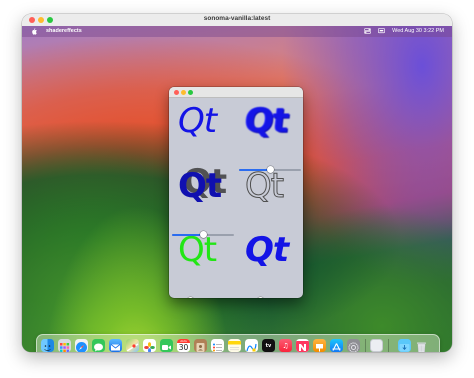 The width and height of the screenshot is (474, 378). Describe the element at coordinates (183, 92) in the screenshot. I see `app-minimize-button` at that location.